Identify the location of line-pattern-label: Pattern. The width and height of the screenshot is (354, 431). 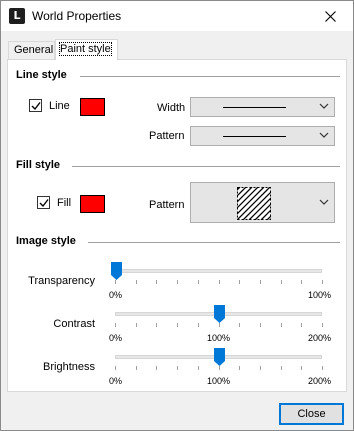
(167, 136).